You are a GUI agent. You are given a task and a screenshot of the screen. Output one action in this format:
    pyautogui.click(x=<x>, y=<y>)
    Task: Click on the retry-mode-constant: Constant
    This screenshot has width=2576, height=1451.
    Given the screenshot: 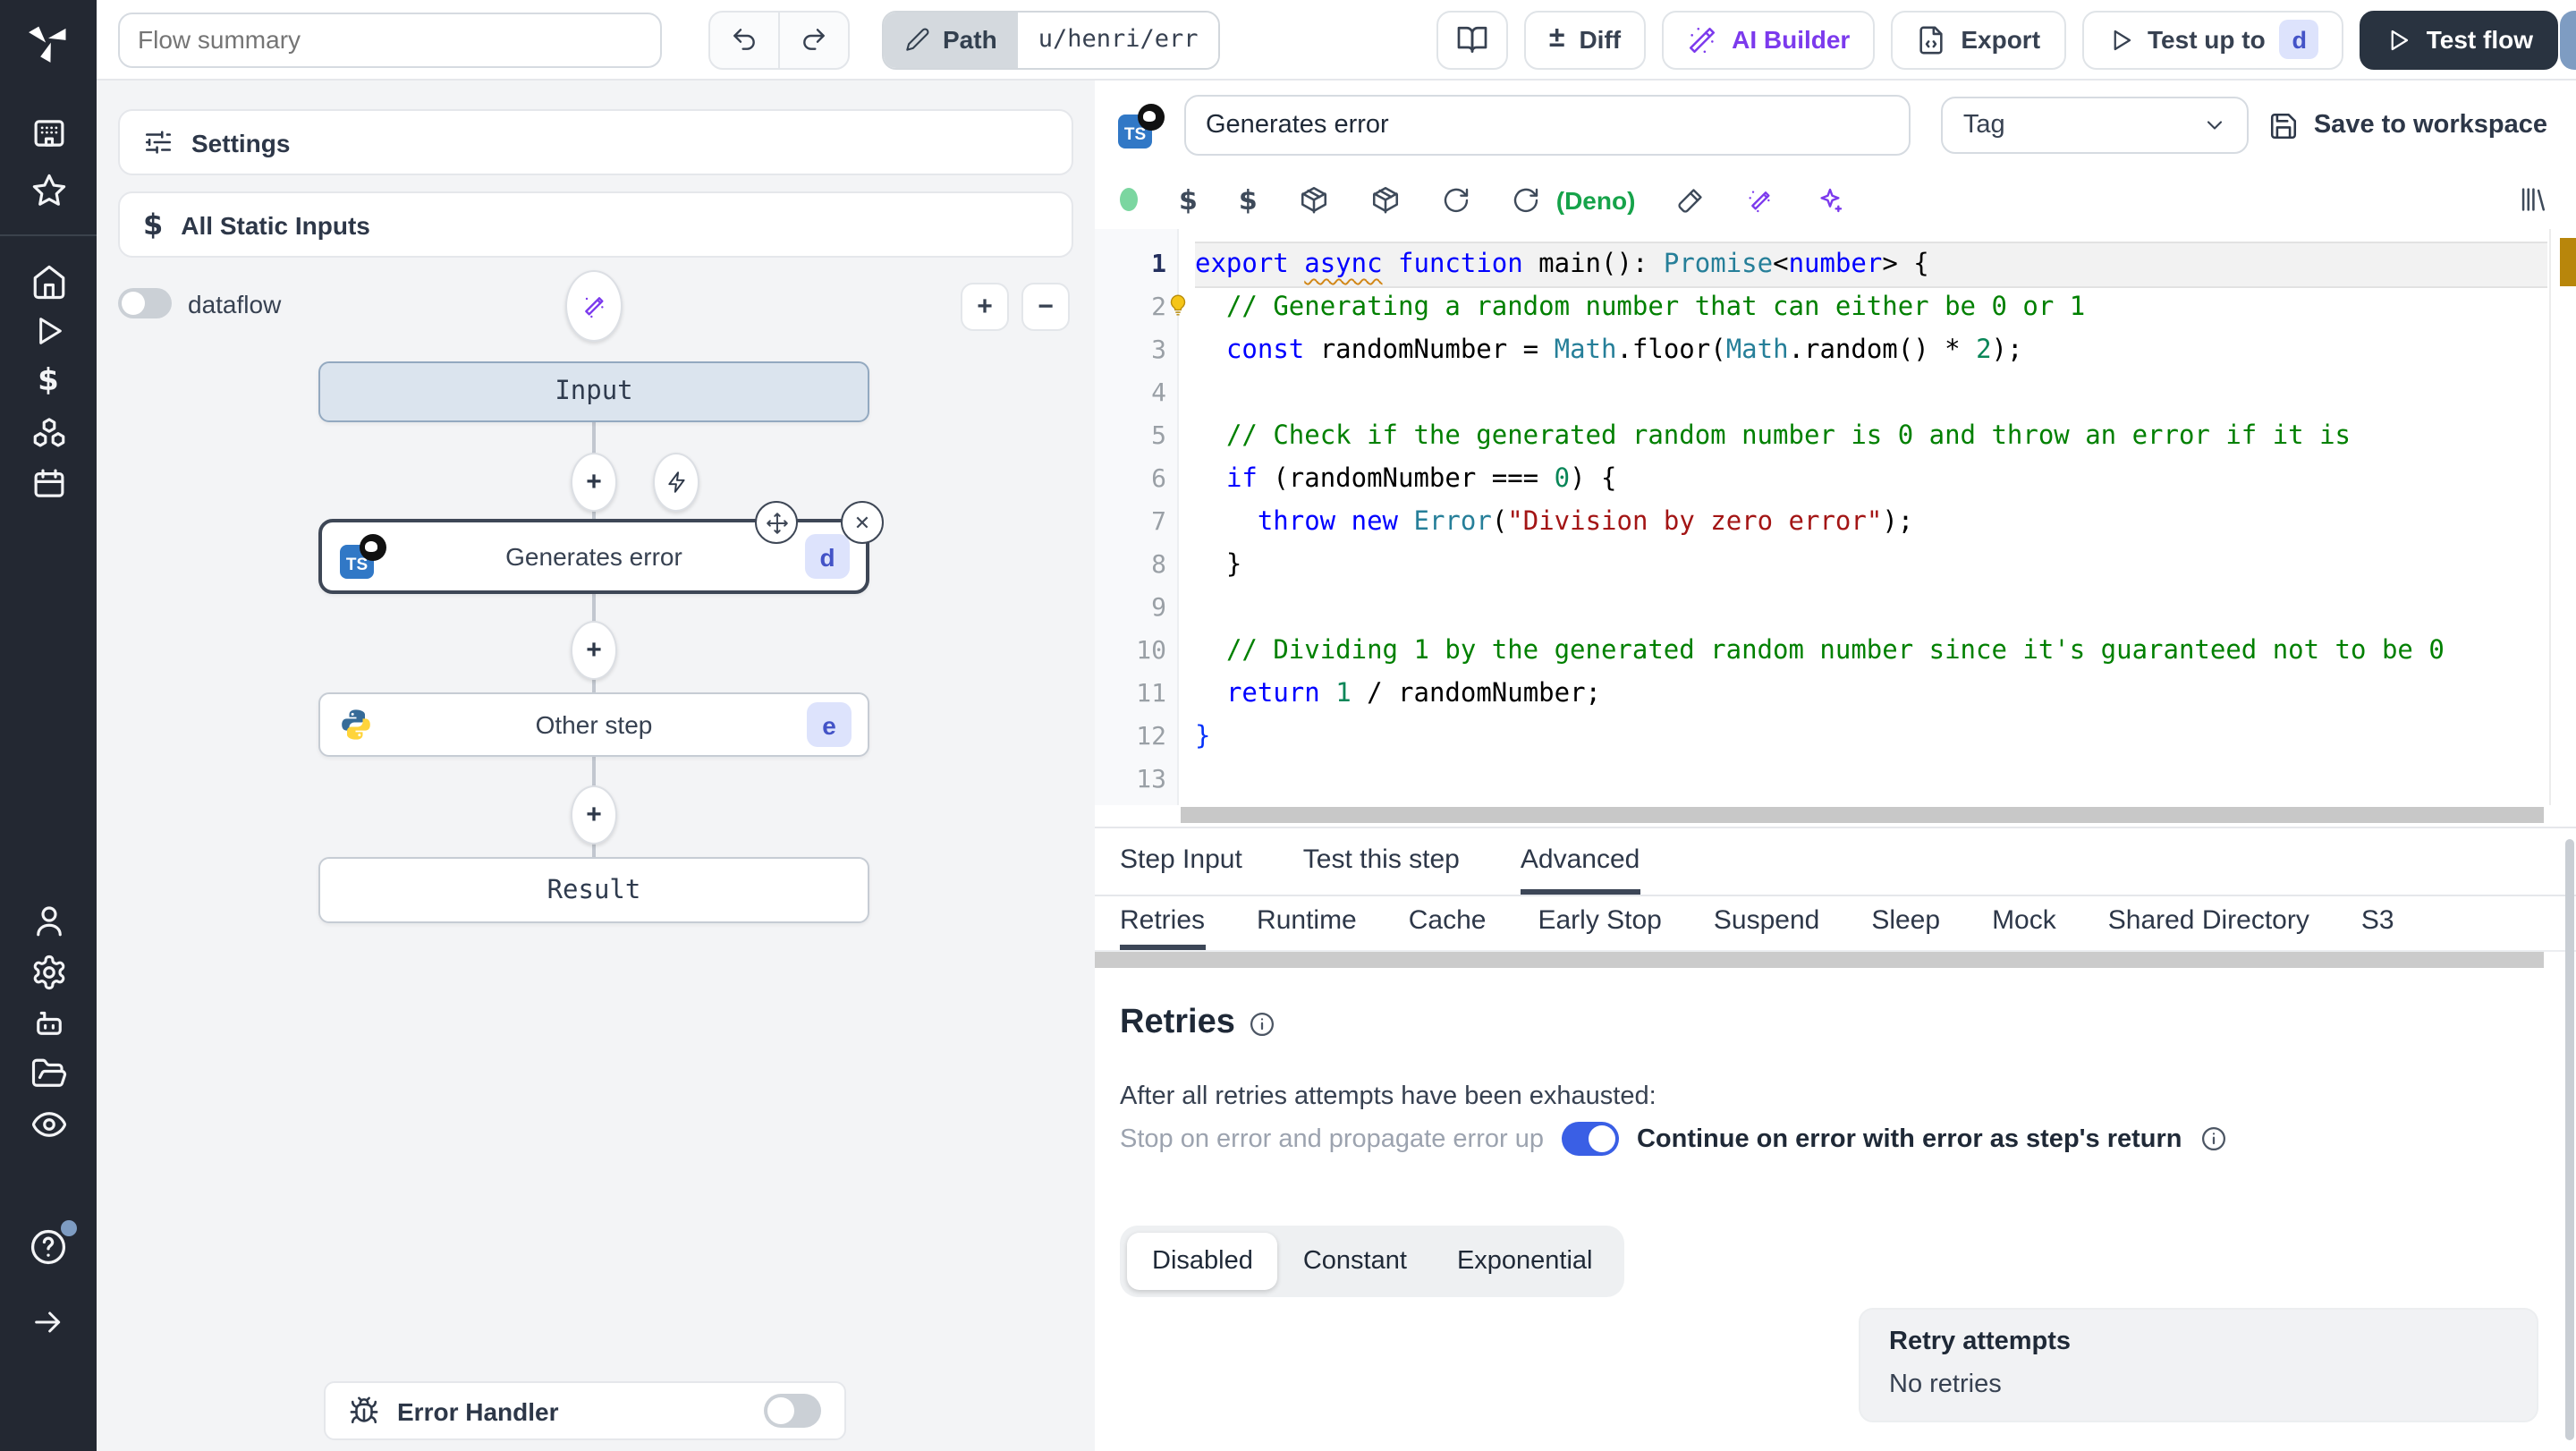 What is the action you would take?
    pyautogui.click(x=1355, y=1262)
    